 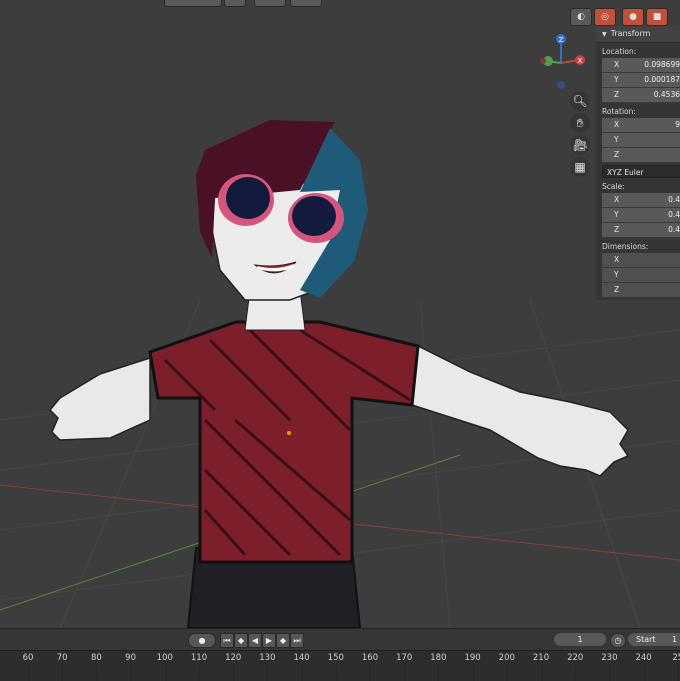 I want to click on ruler-tick-label: 140, so click(x=301, y=658).